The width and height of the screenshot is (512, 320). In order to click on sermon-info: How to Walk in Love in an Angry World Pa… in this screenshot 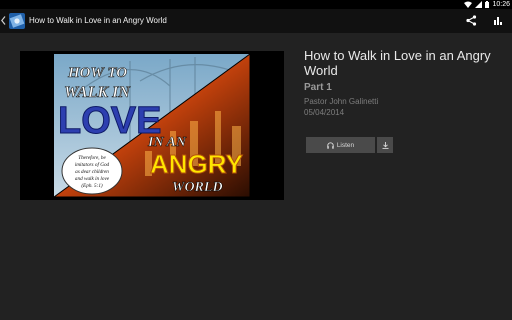, I will do `click(404, 83)`.